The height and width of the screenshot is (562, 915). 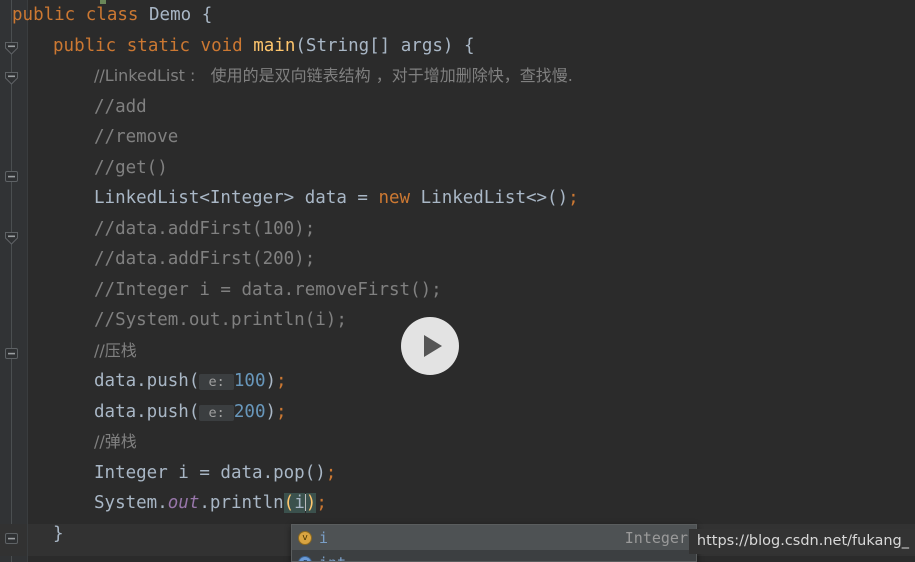 I want to click on class-icon: c, so click(x=305, y=558).